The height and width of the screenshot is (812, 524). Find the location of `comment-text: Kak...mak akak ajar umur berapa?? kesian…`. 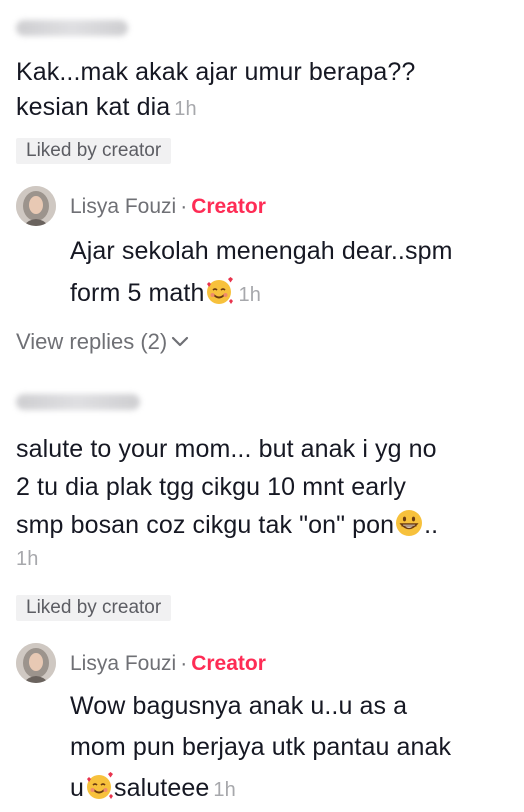

comment-text: Kak...mak akak ajar umur berapa?? kesian… is located at coordinates (215, 91).